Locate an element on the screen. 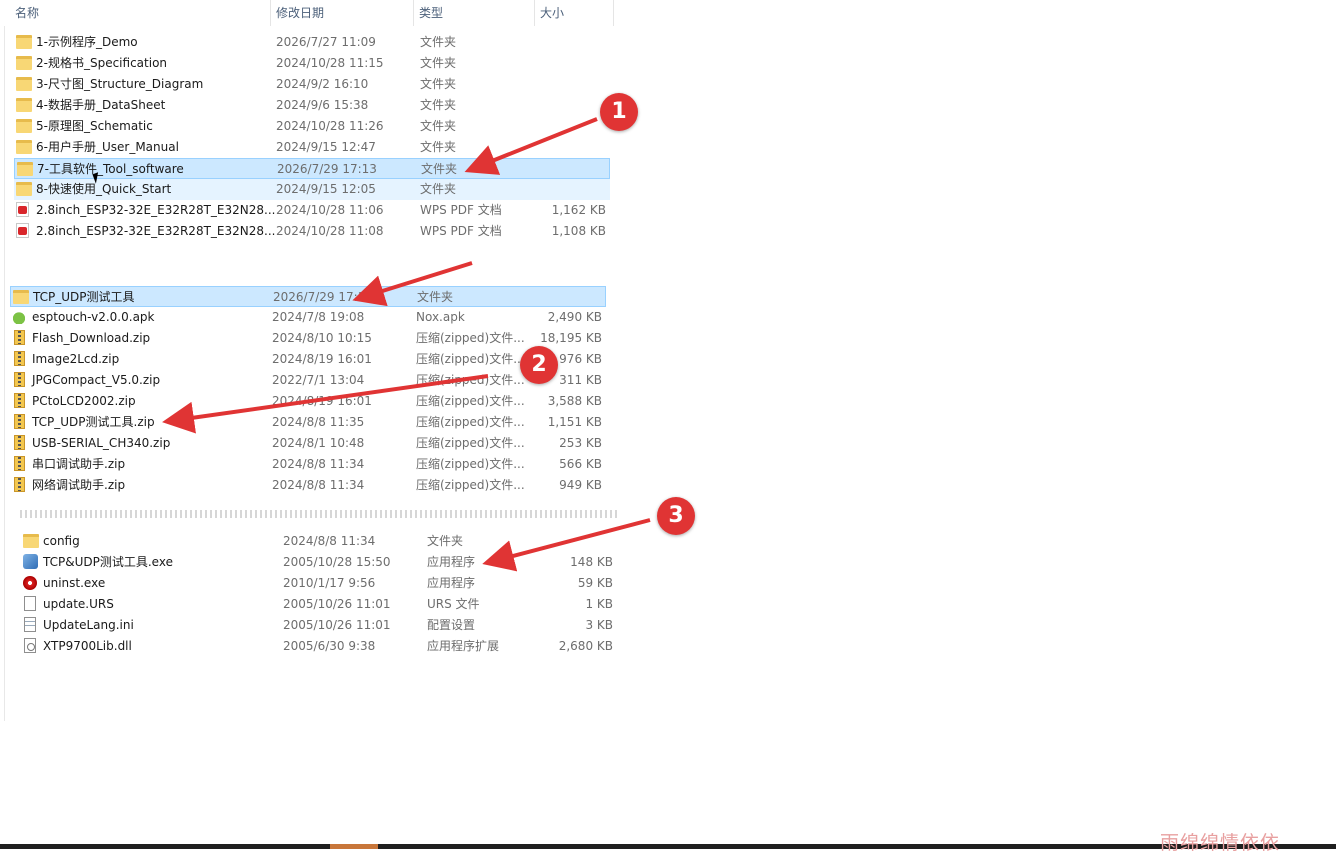  file-name-cell: XTP9700Lib.dll is located at coordinates (160, 646).